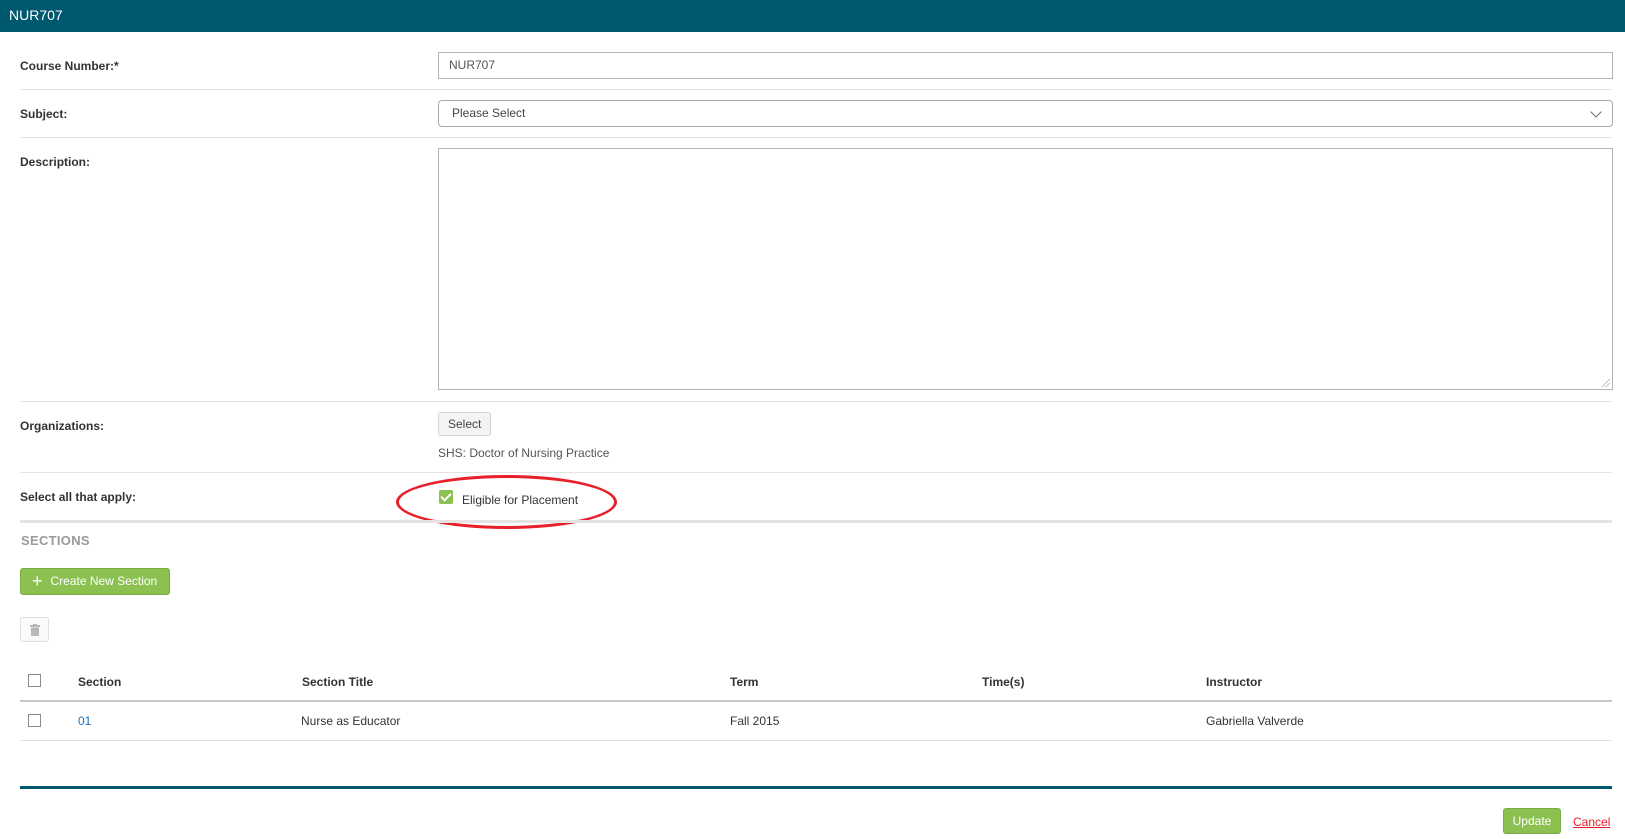 This screenshot has height=839, width=1625. I want to click on selected-organization: SHS: Doctor of Nursing Practice, so click(524, 453).